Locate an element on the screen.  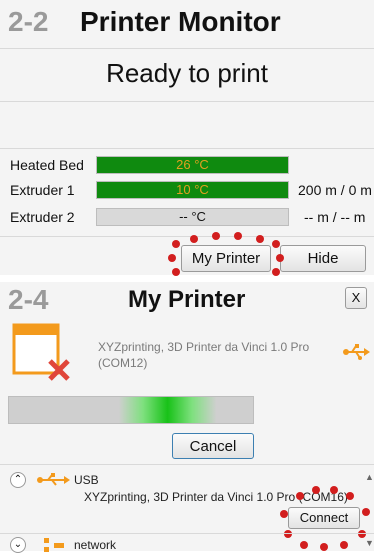
usb-section-label: USB is located at coordinates (86, 480).